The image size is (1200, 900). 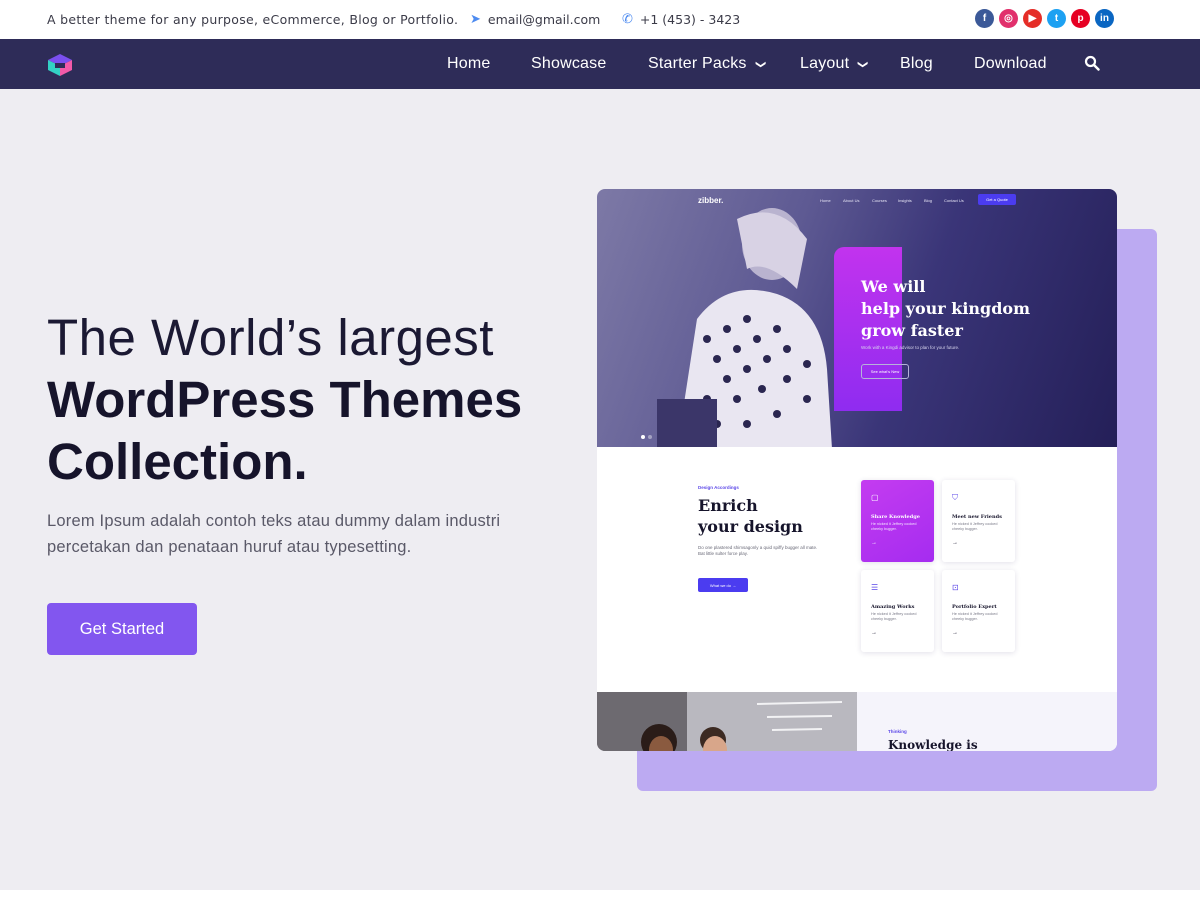 I want to click on nav-label: Download, so click(x=1010, y=63).